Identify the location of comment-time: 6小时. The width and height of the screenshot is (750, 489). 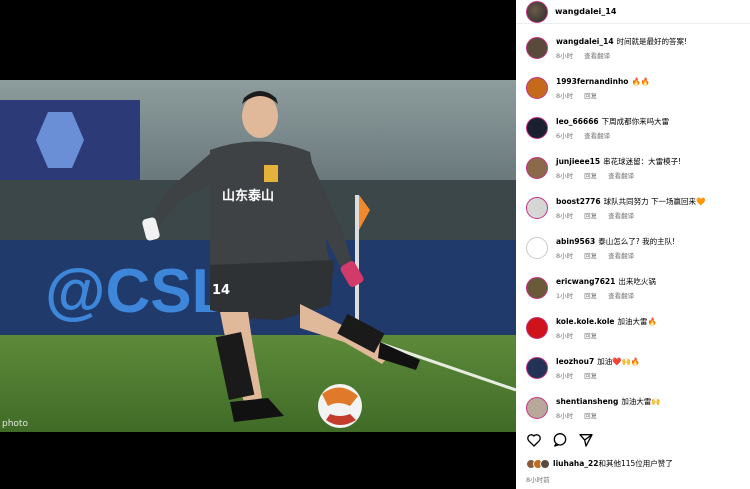
(565, 136).